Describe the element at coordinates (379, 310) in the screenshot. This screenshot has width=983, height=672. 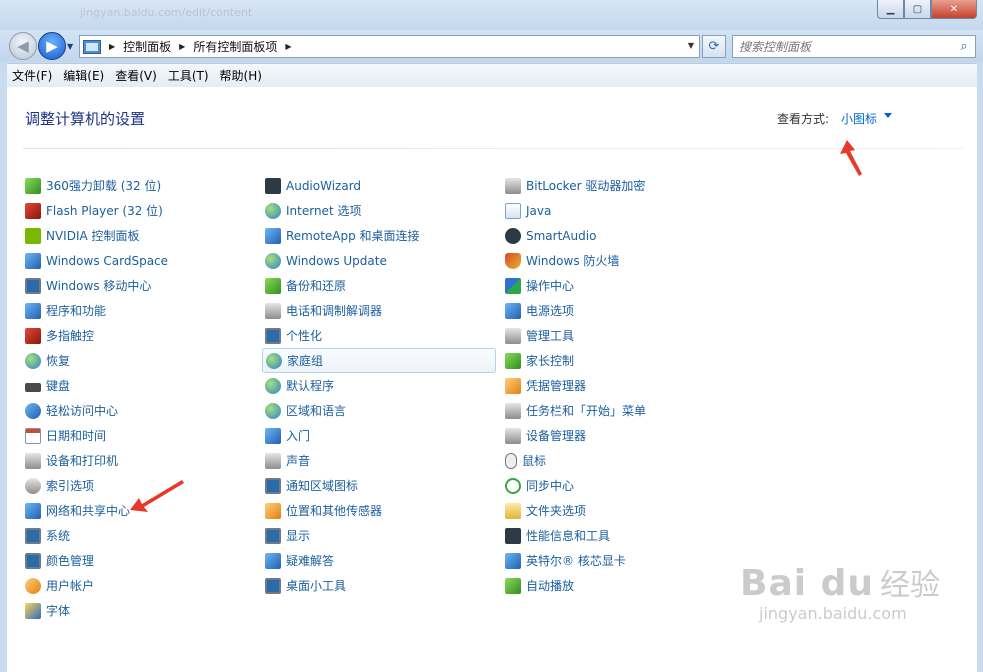
I see `item-phone-modem: 电话和调制解调器` at that location.